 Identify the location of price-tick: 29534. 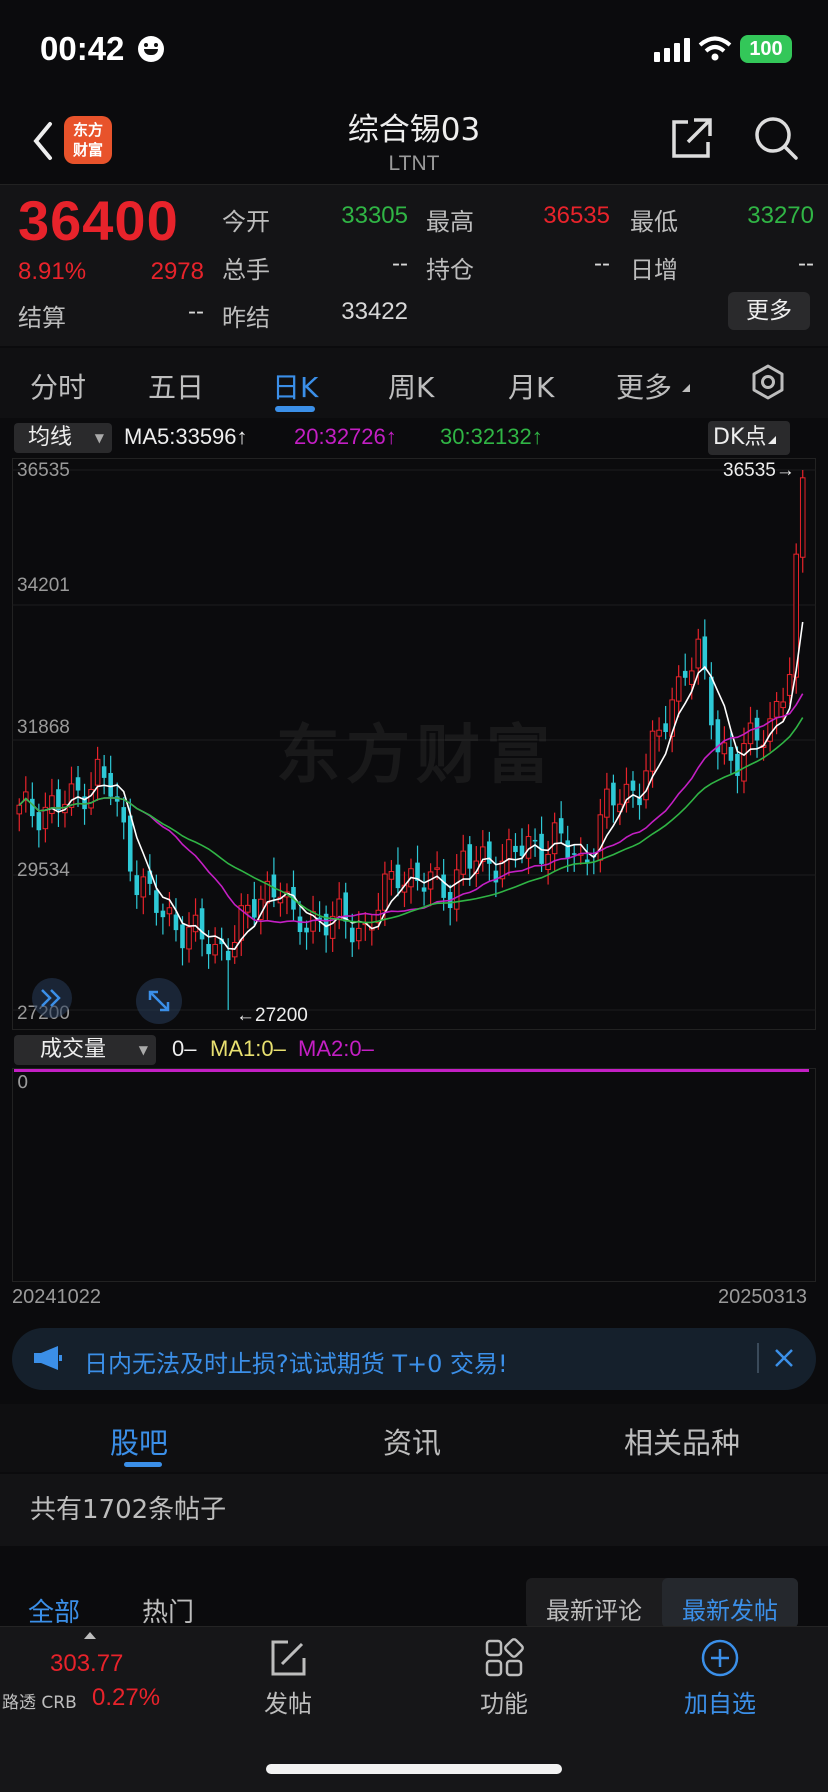
(43, 870).